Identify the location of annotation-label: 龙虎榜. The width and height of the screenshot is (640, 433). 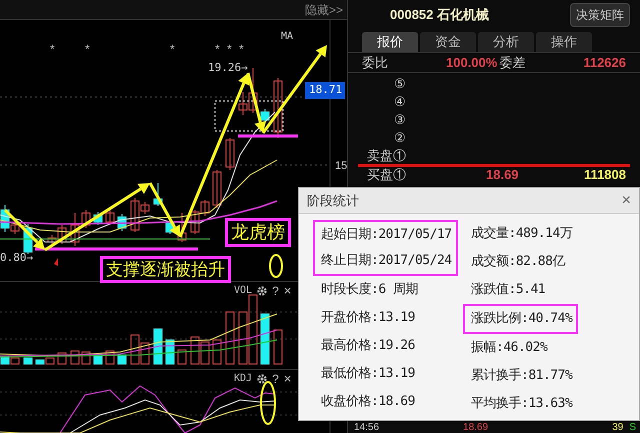
(258, 232).